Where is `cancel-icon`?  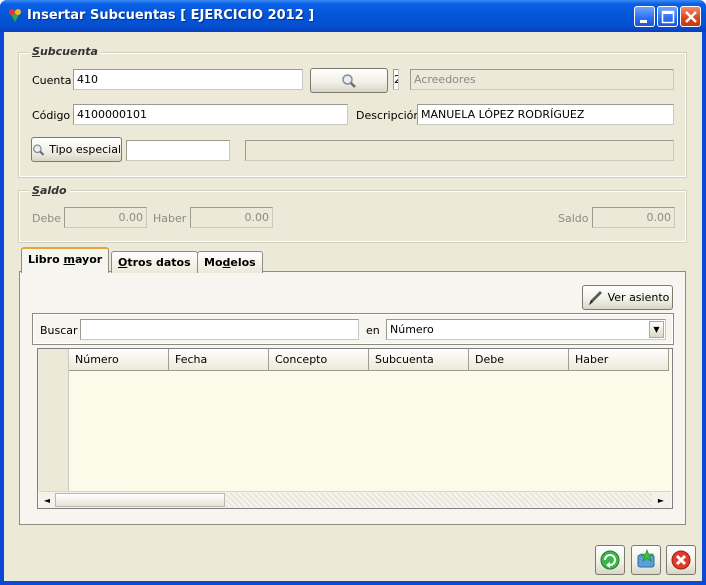 cancel-icon is located at coordinates (681, 560).